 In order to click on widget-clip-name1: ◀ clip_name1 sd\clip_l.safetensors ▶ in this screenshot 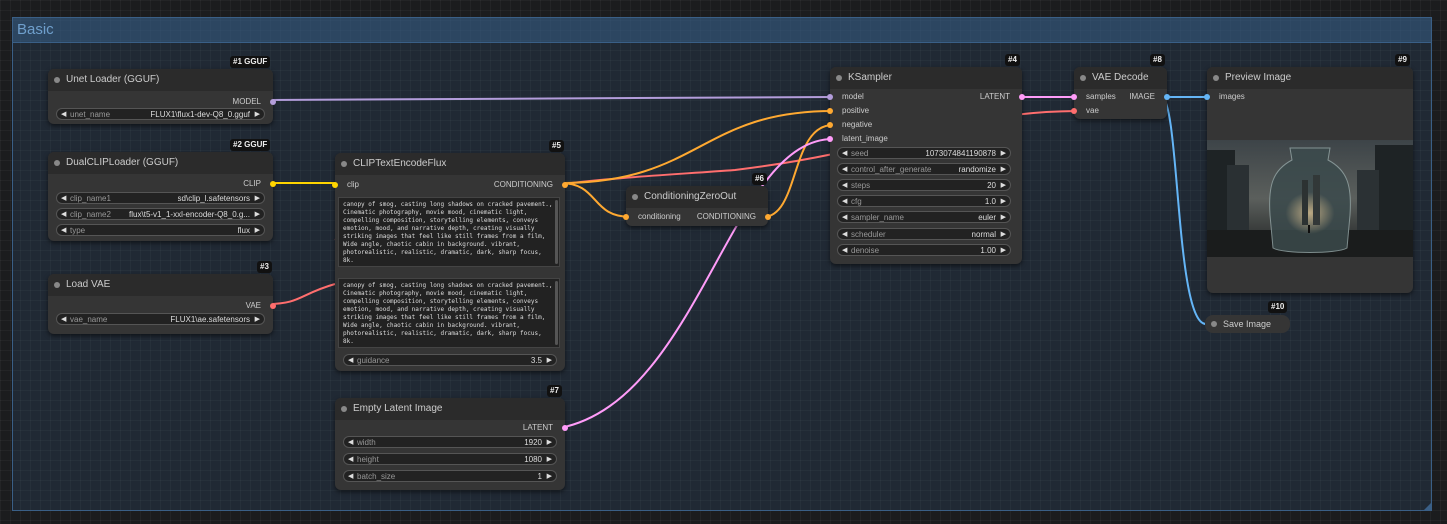, I will do `click(160, 198)`.